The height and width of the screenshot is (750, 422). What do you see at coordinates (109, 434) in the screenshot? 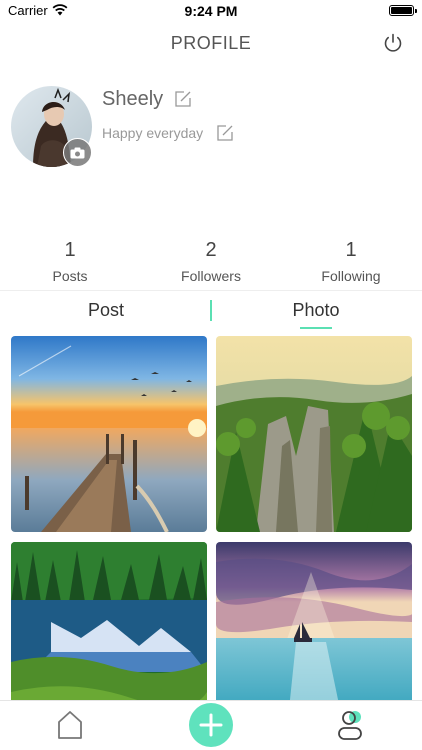
I see `photo-pier-sunset` at bounding box center [109, 434].